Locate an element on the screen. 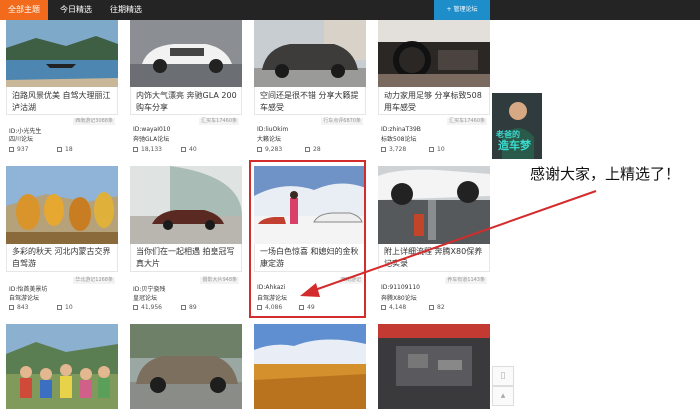  arrow-head-icon is located at coordinates (310, 290).